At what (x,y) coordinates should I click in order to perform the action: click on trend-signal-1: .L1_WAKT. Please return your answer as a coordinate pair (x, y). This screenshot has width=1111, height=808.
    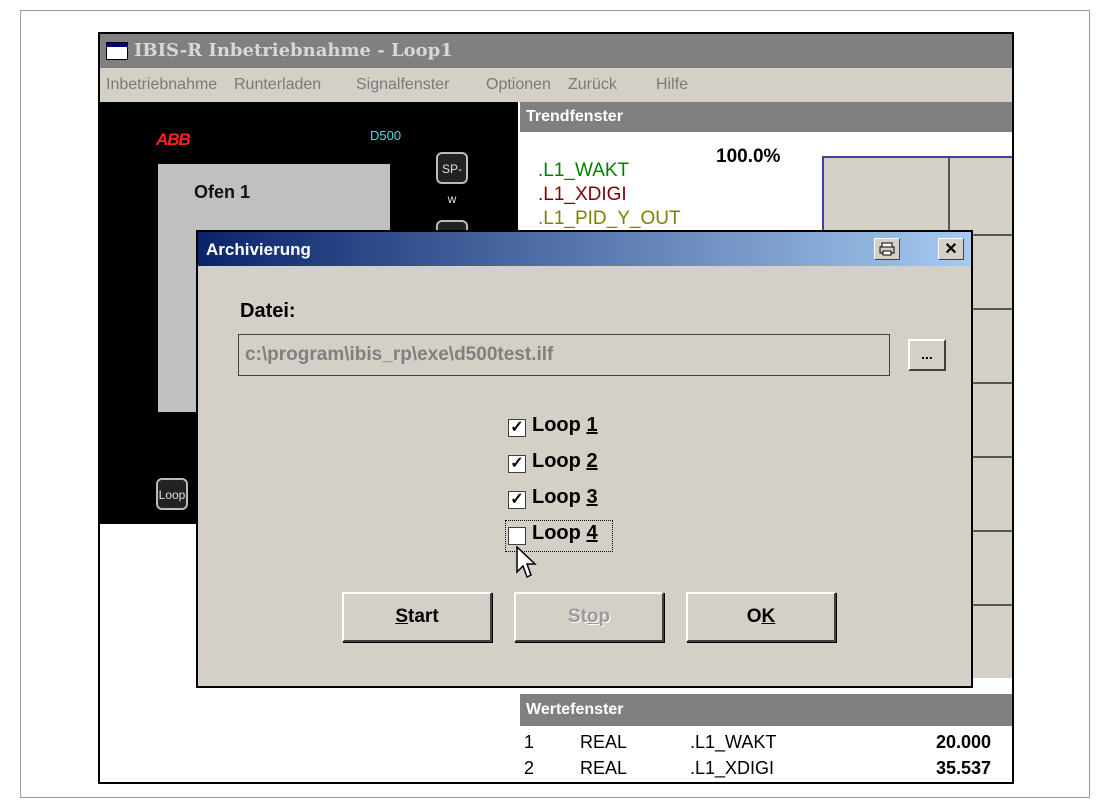
    Looking at the image, I should click on (584, 170).